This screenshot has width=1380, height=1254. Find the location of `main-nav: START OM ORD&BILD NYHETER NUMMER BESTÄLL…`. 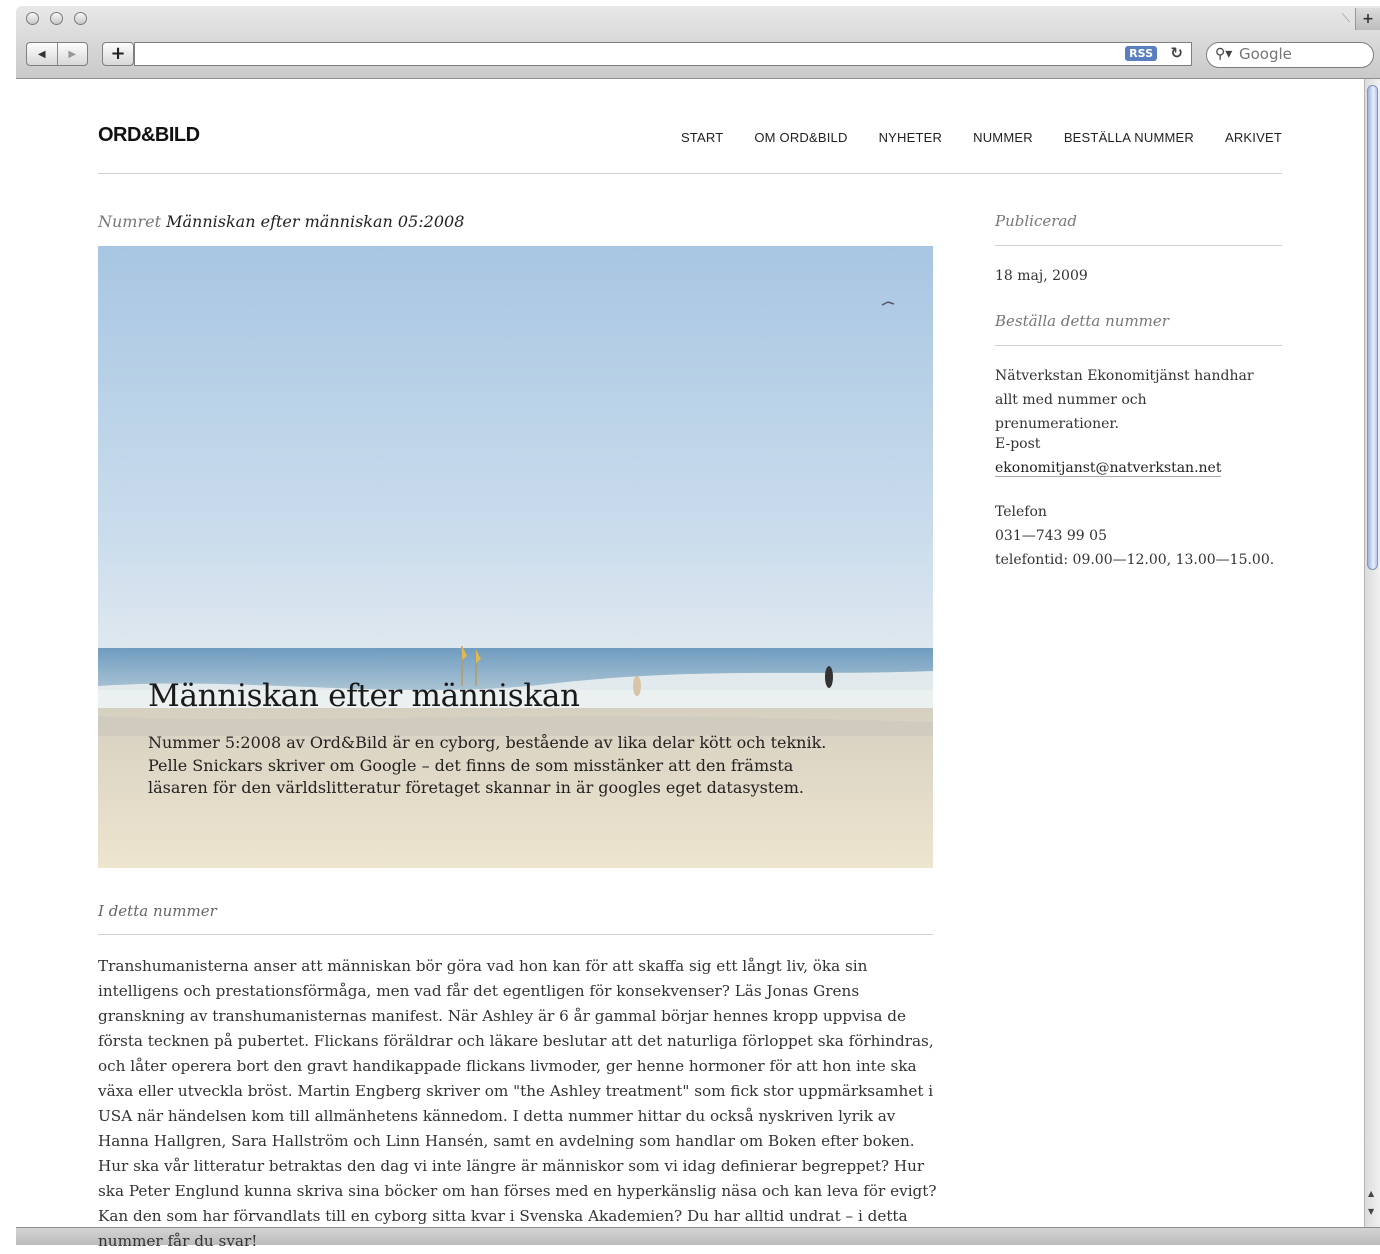

main-nav: START OM ORD&BILD NYHETER NUMMER BESTÄLL… is located at coordinates (966, 137).